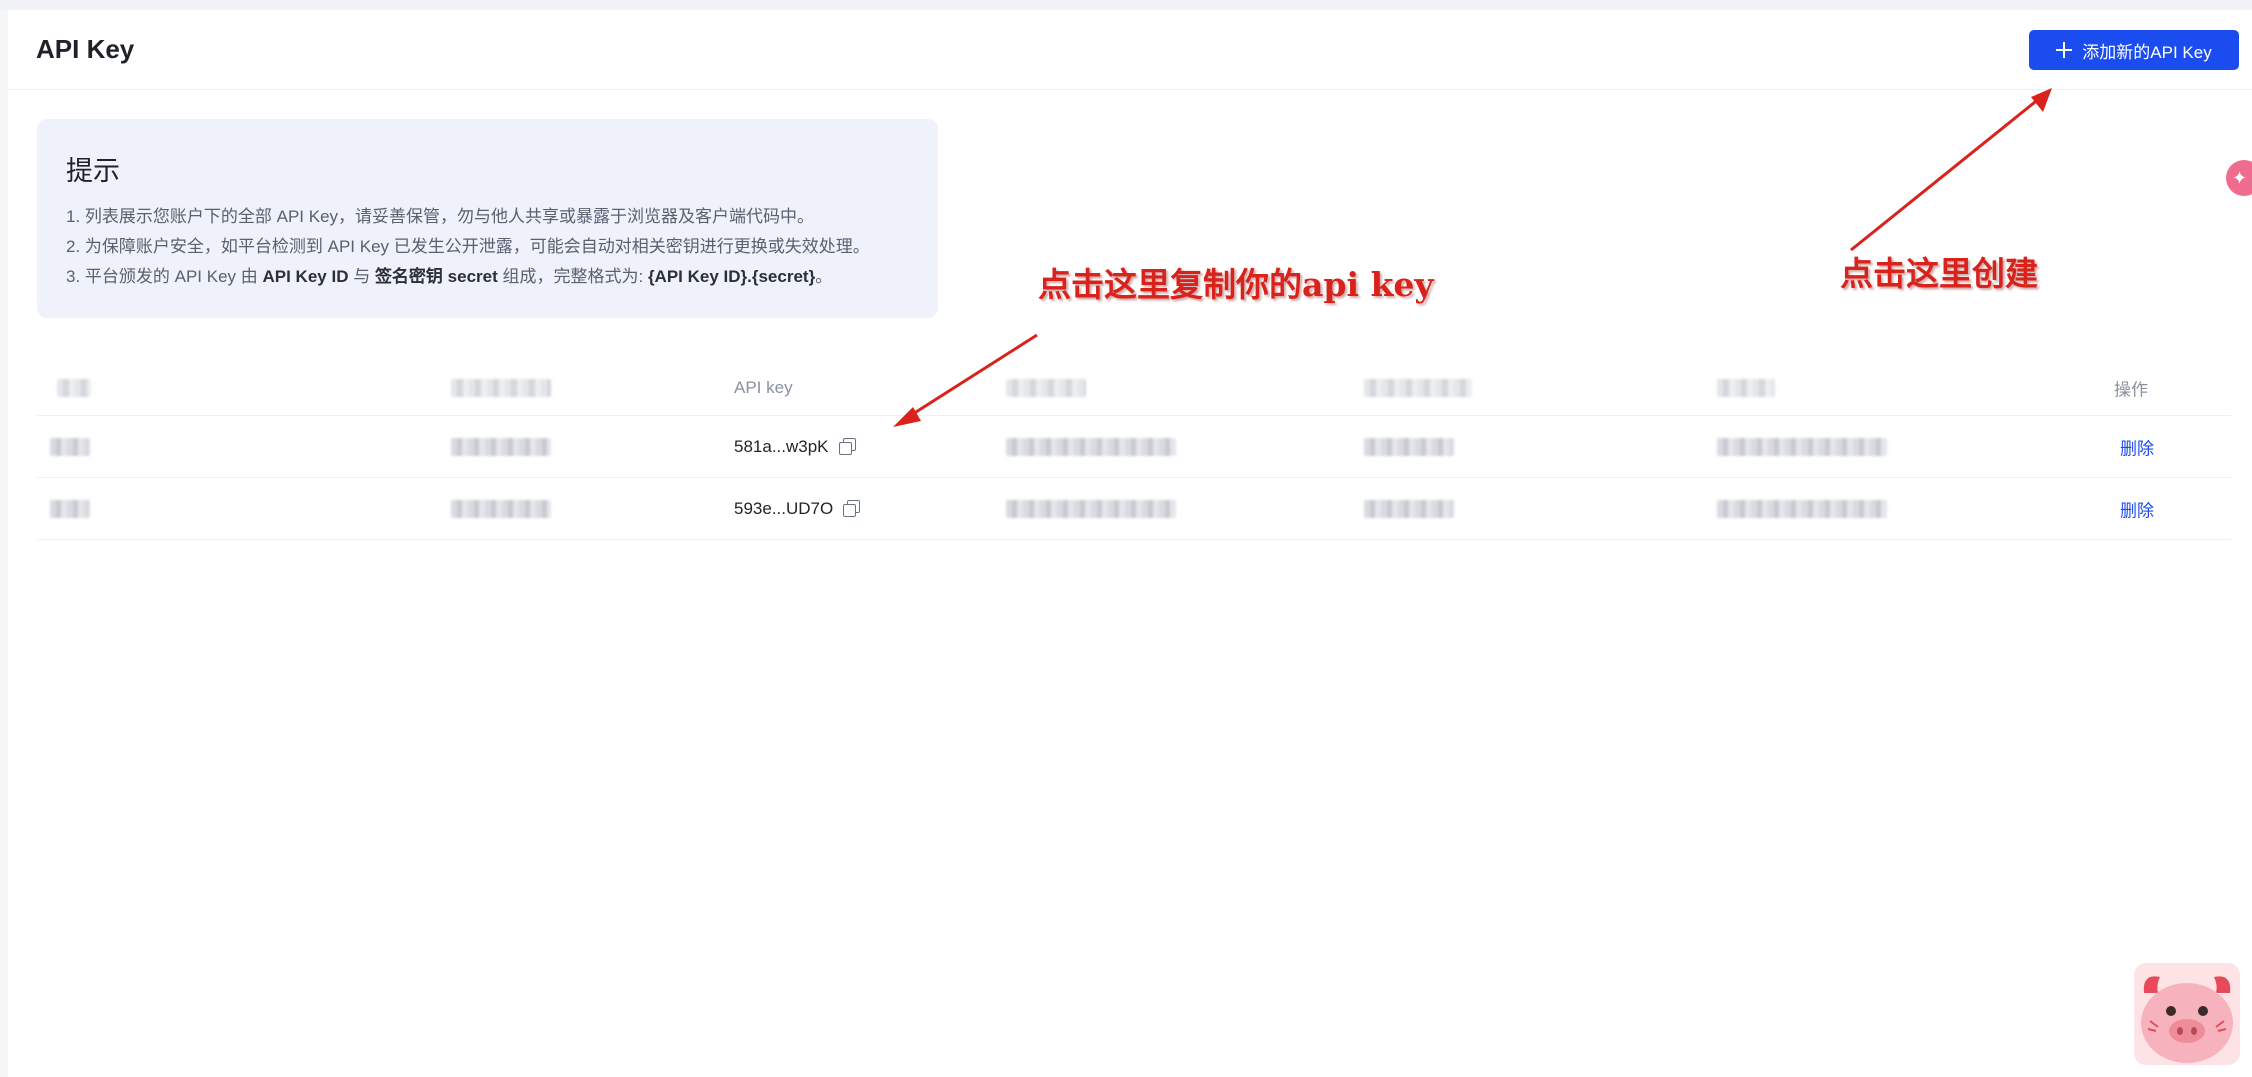 The width and height of the screenshot is (2252, 1077). What do you see at coordinates (85, 49) in the screenshot?
I see `page-title: API Key` at bounding box center [85, 49].